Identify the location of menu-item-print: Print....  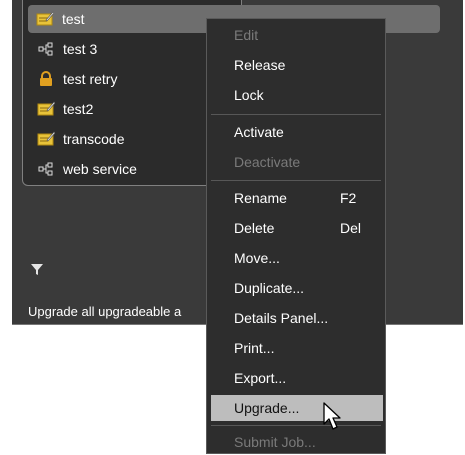
(296, 348).